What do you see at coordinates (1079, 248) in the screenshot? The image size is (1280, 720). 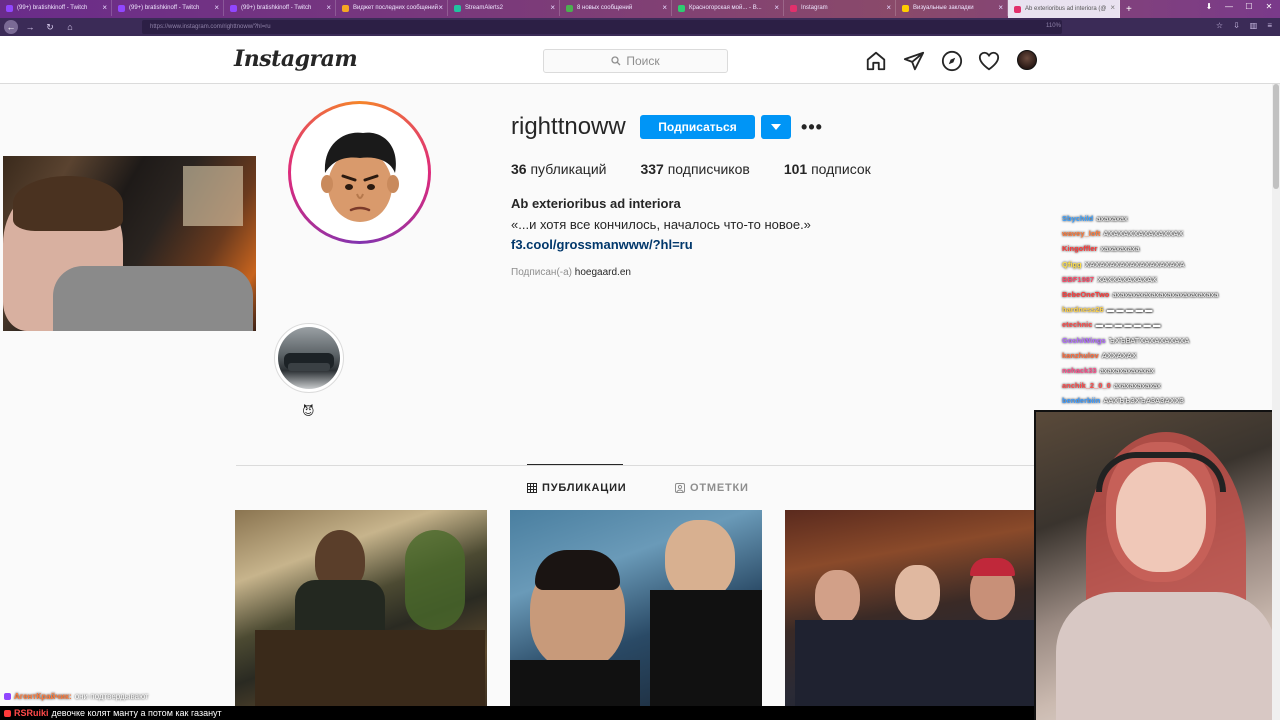 I see `chat-username: Kingoffler` at bounding box center [1079, 248].